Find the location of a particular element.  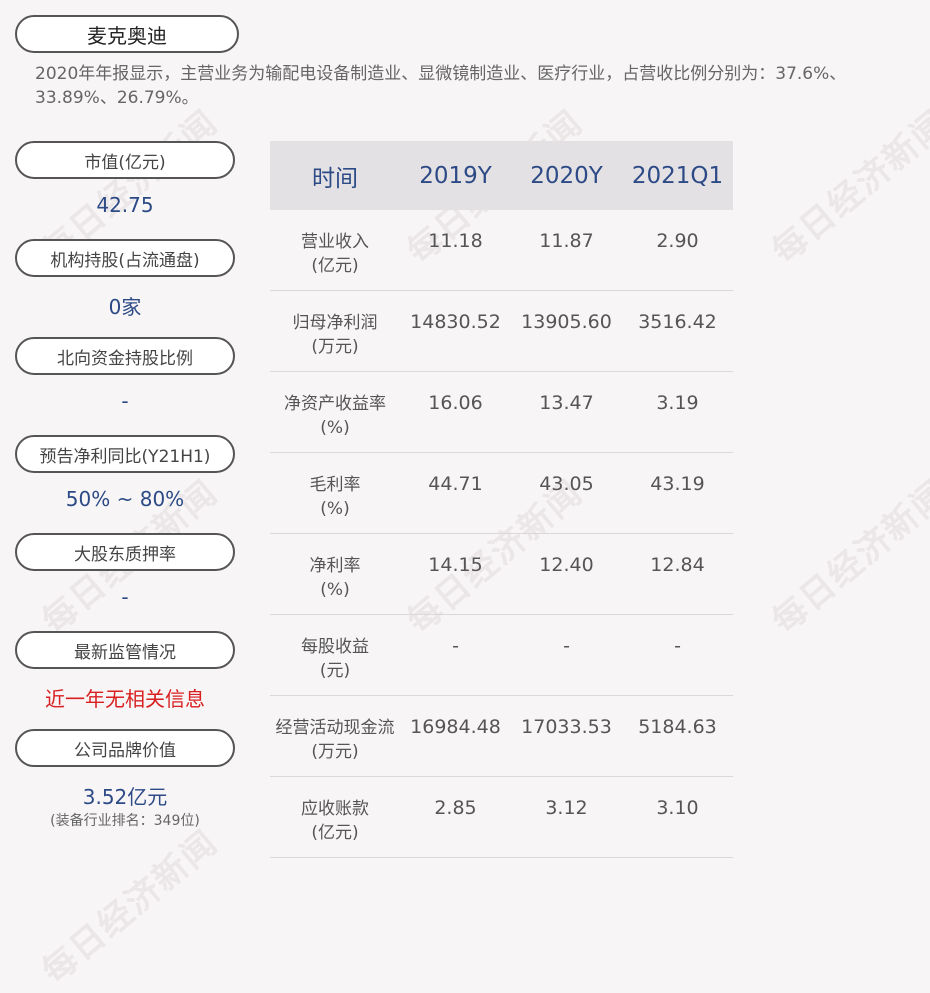

metric-note: (装备行业排名：349位) is located at coordinates (125, 821).